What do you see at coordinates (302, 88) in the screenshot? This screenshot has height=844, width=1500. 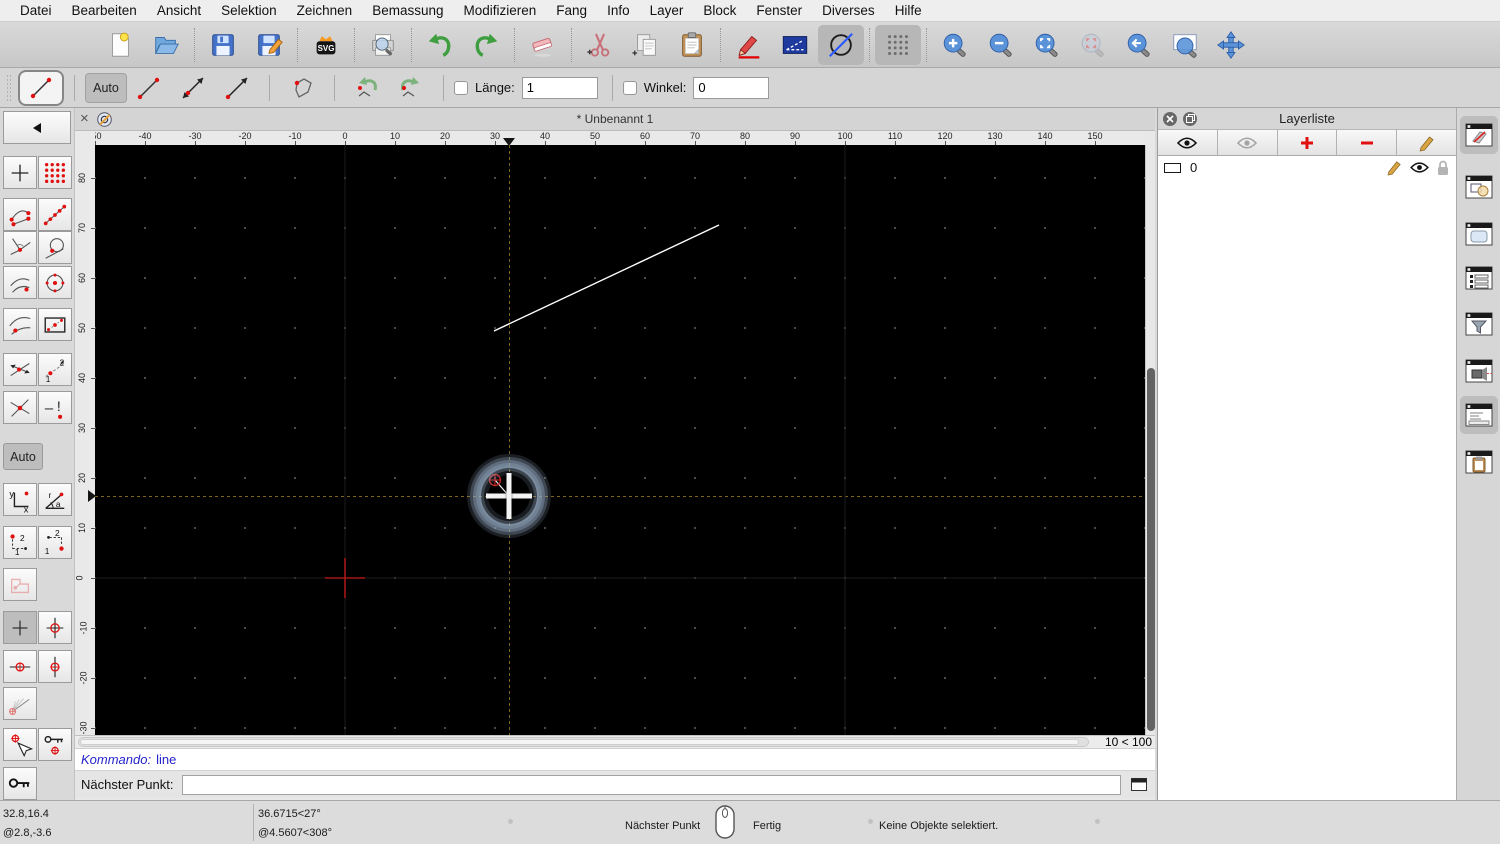 I see `polyline-button` at bounding box center [302, 88].